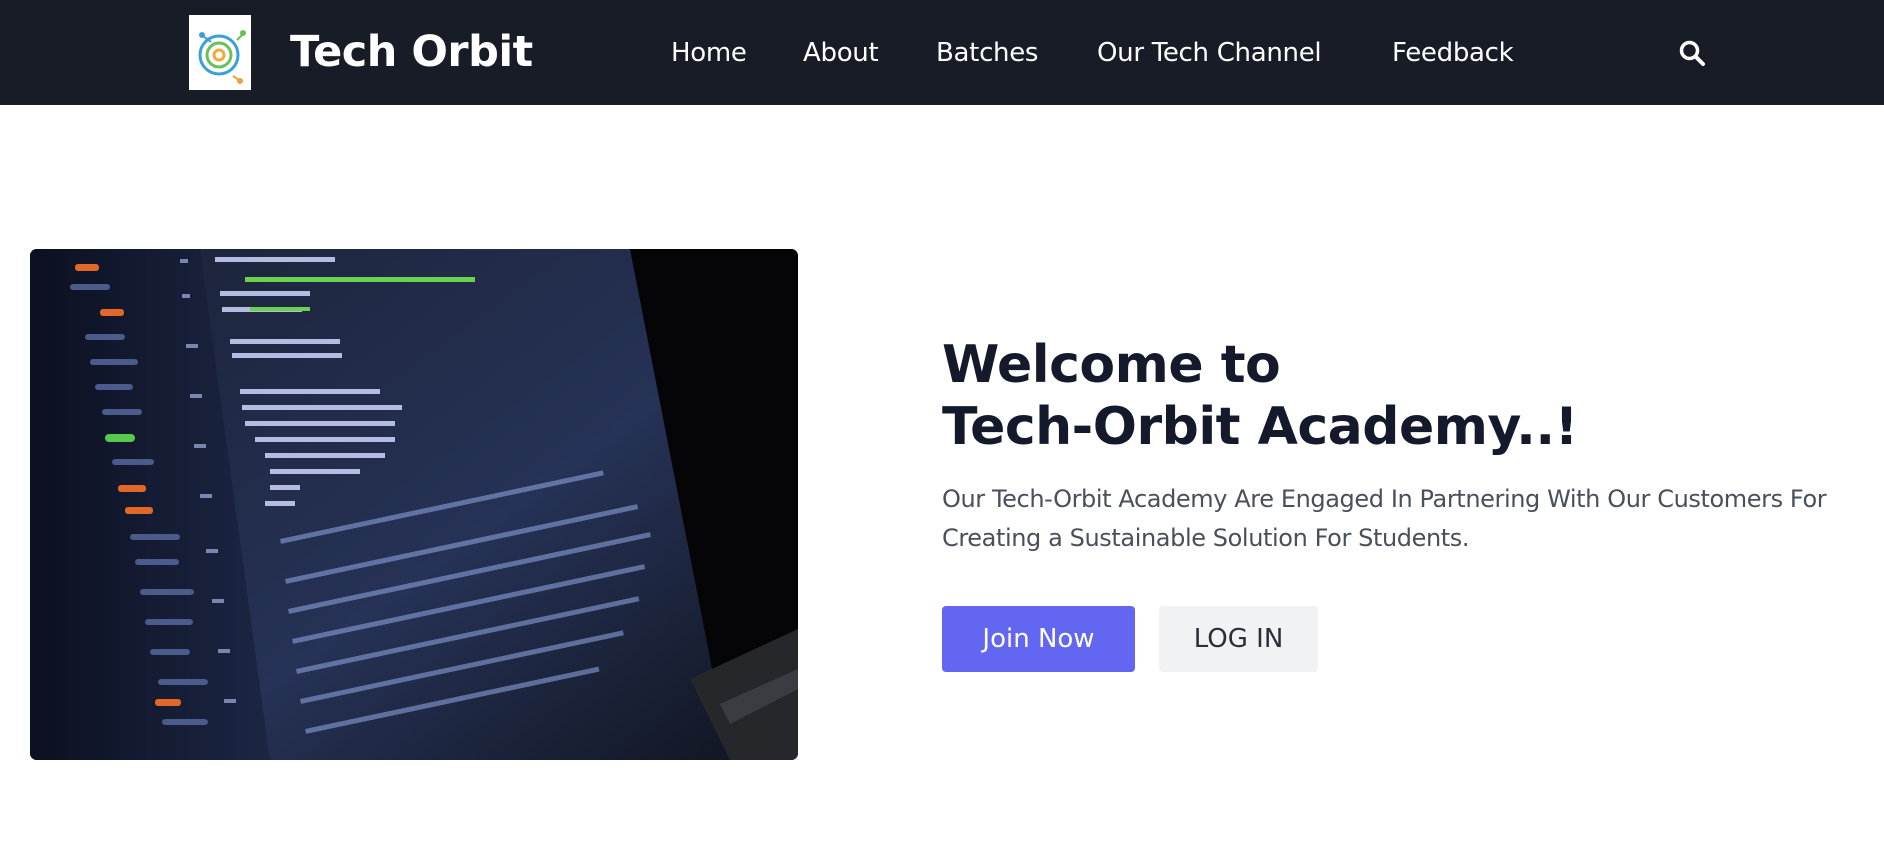  Describe the element at coordinates (1038, 639) in the screenshot. I see `join-now-button: Join Now` at that location.